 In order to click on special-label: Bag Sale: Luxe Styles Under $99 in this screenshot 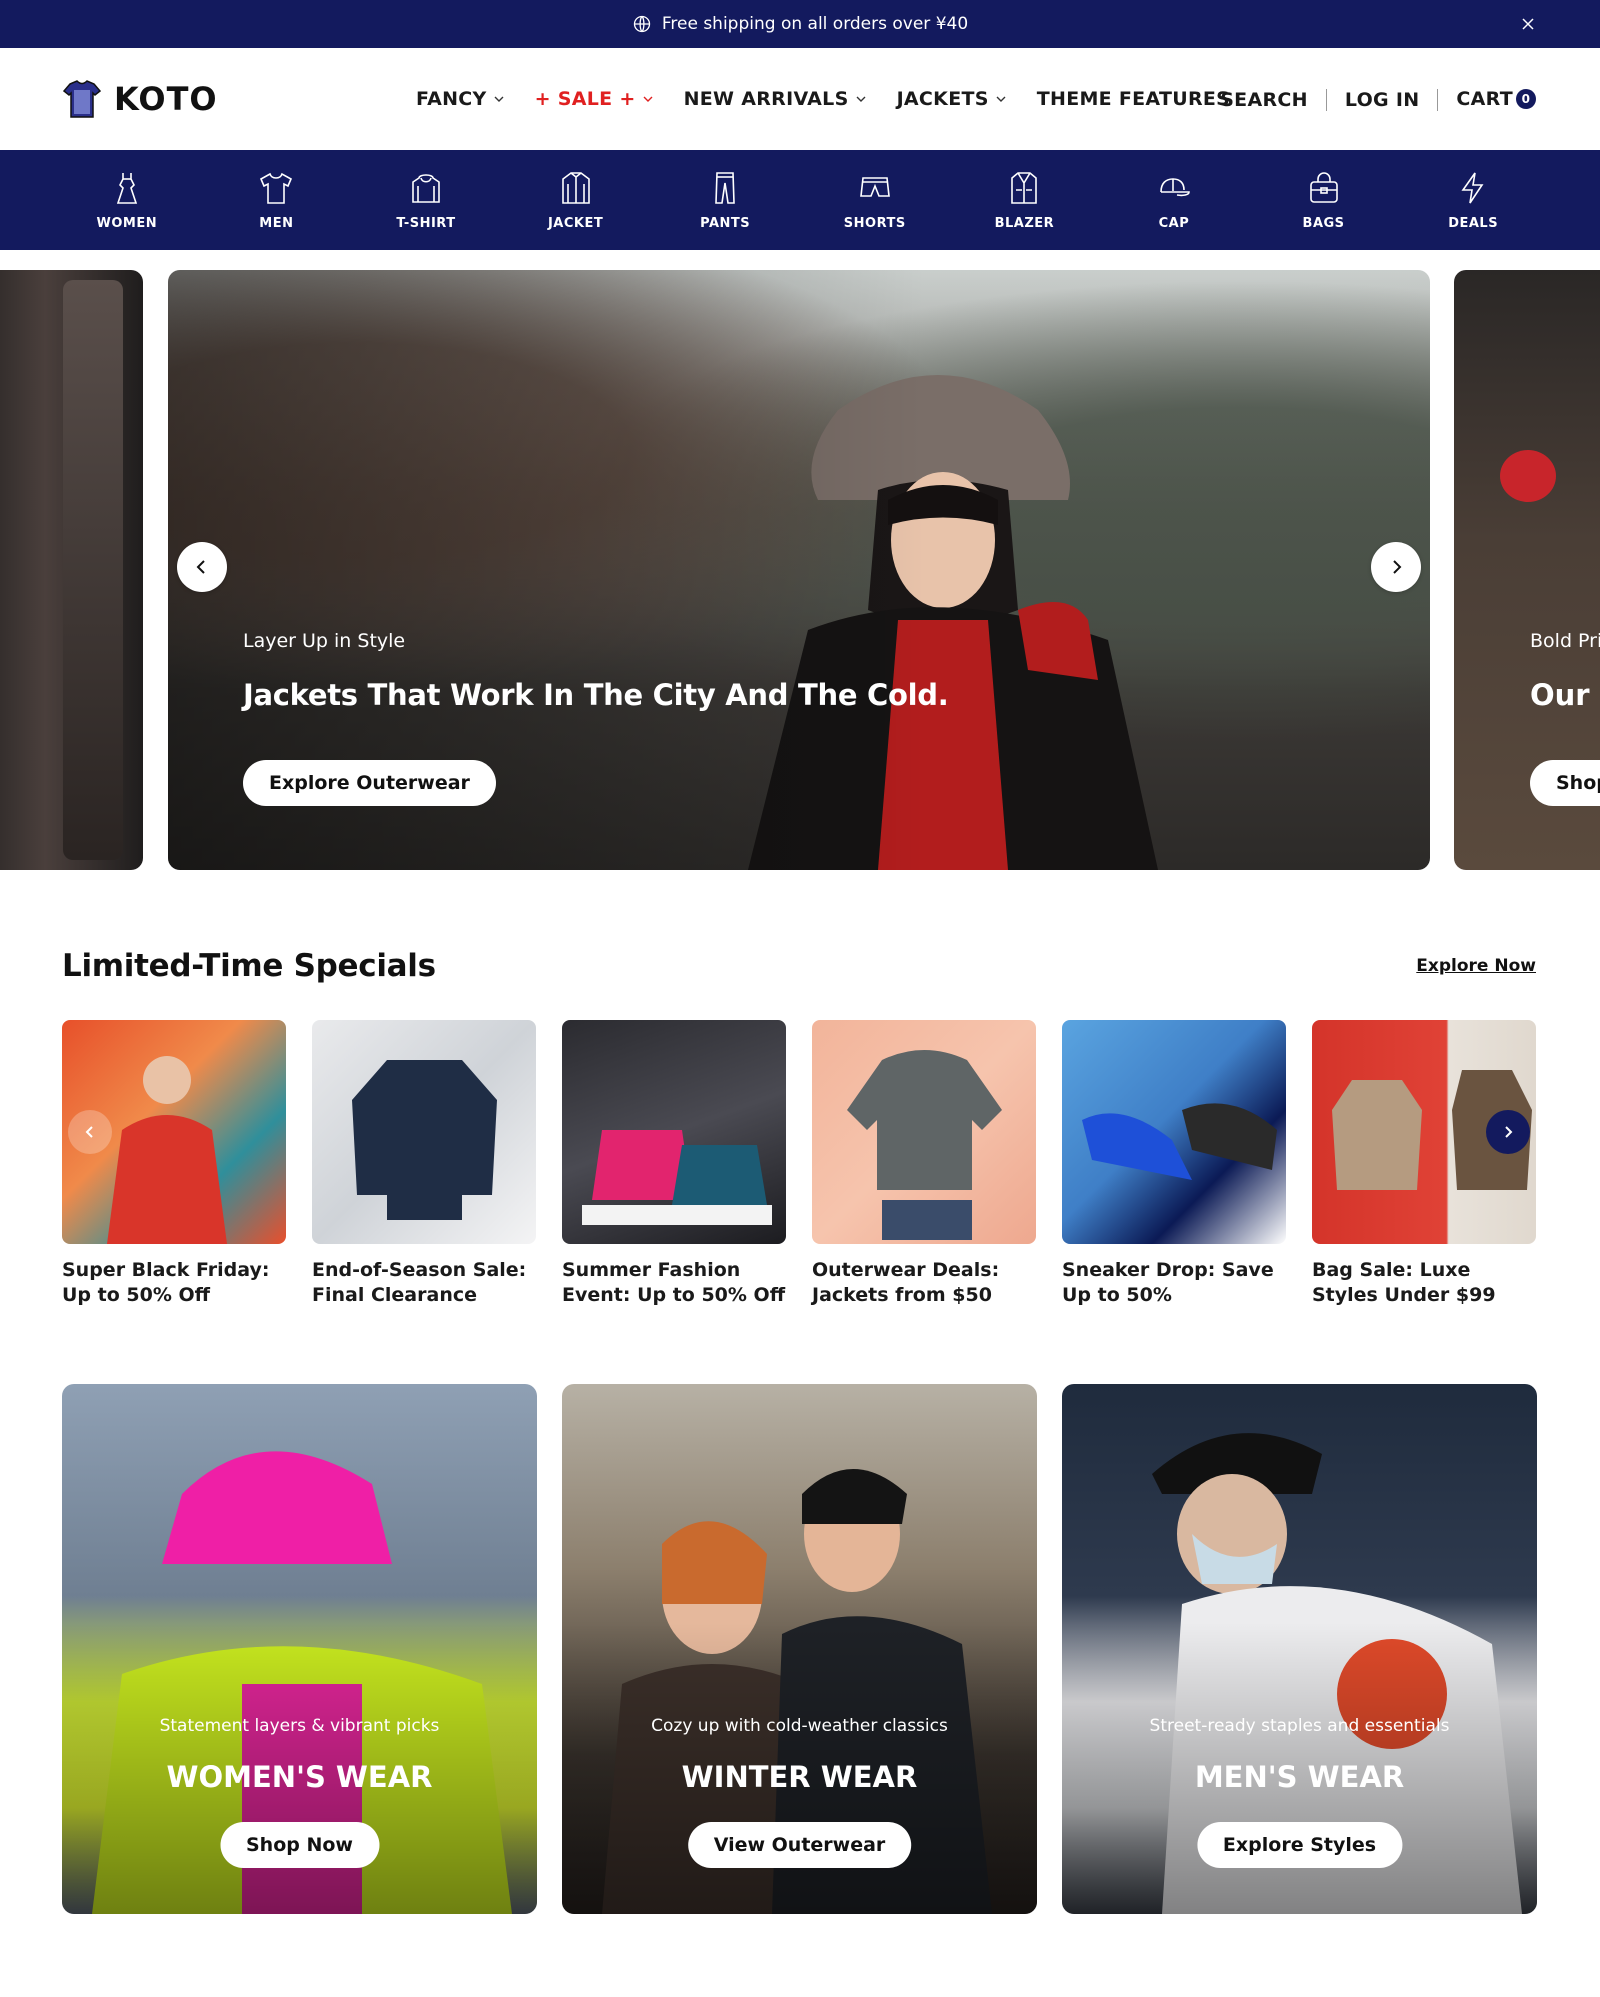, I will do `click(1404, 1282)`.